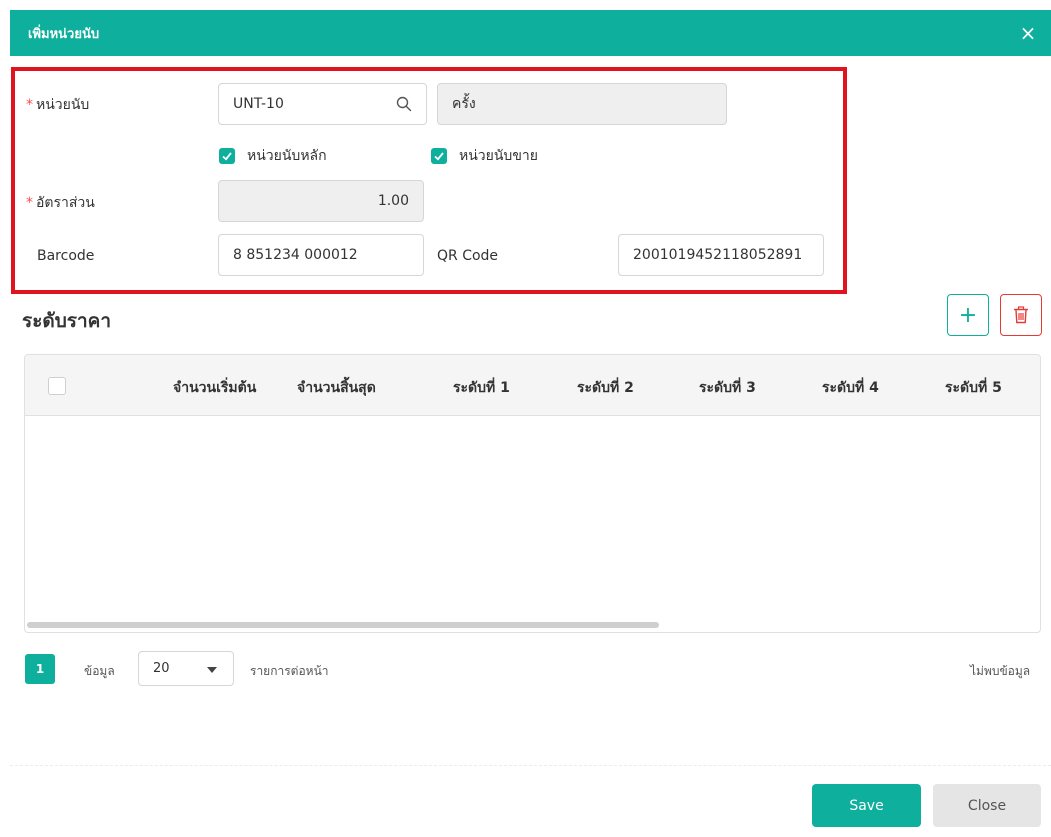 This screenshot has width=1051, height=837. Describe the element at coordinates (300, 104) in the screenshot. I see `unit-code-input: UNT-10` at that location.